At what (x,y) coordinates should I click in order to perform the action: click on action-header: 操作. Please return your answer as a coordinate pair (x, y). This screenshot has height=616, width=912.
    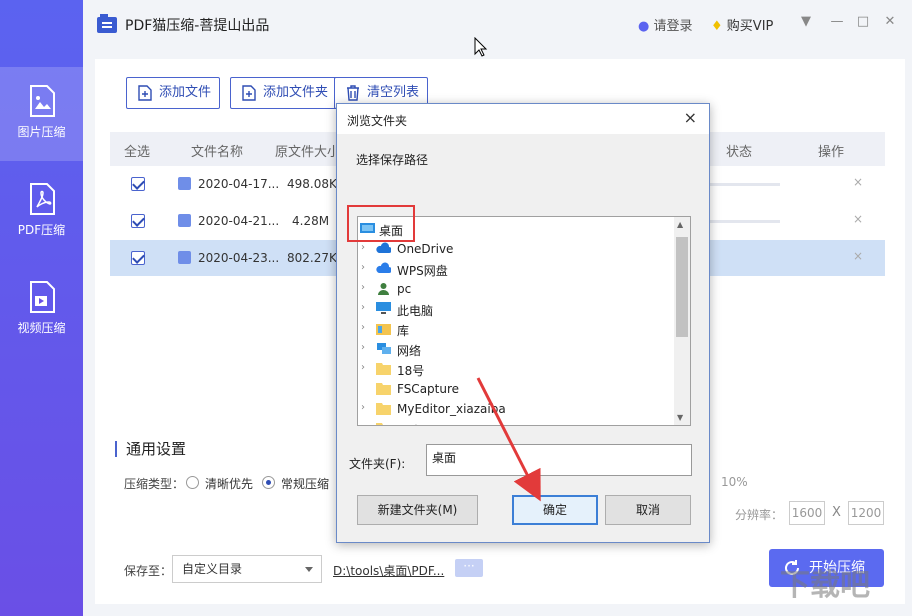
    Looking at the image, I should click on (831, 152).